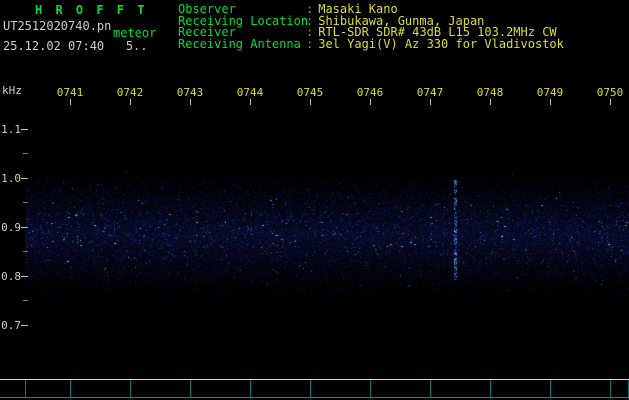  I want to click on y-axis-label: 0.9, so click(11, 227).